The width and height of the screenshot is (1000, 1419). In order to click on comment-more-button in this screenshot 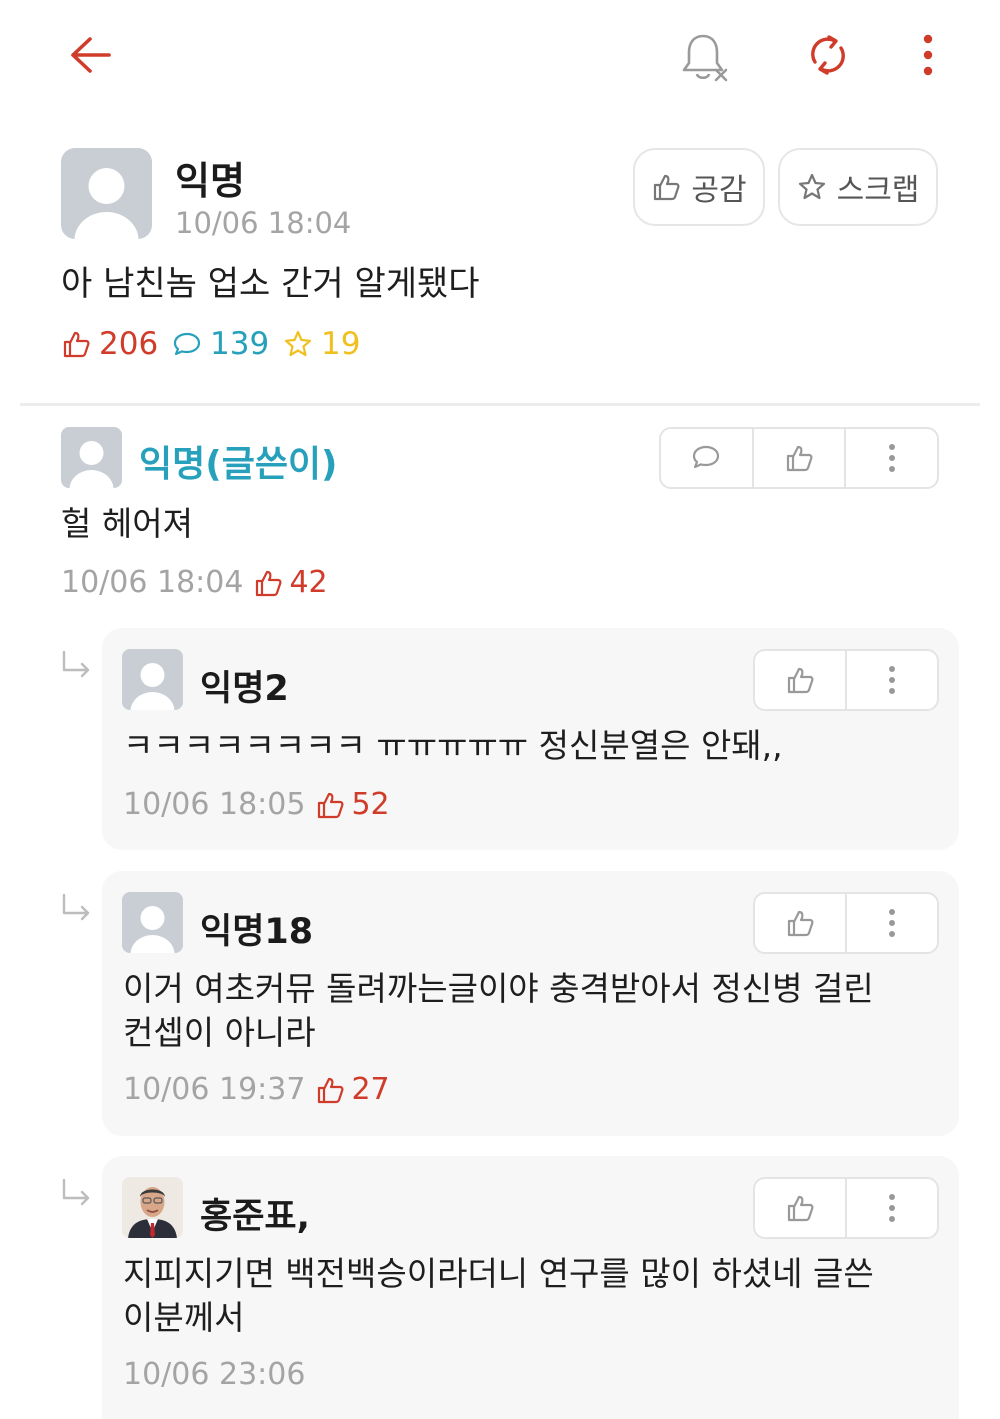, I will do `click(890, 458)`.